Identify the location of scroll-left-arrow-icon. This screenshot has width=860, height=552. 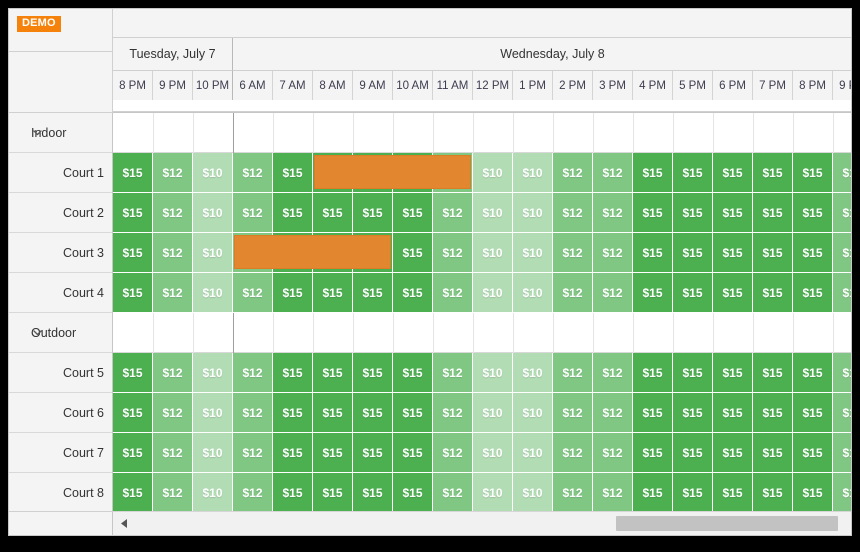
(124, 523).